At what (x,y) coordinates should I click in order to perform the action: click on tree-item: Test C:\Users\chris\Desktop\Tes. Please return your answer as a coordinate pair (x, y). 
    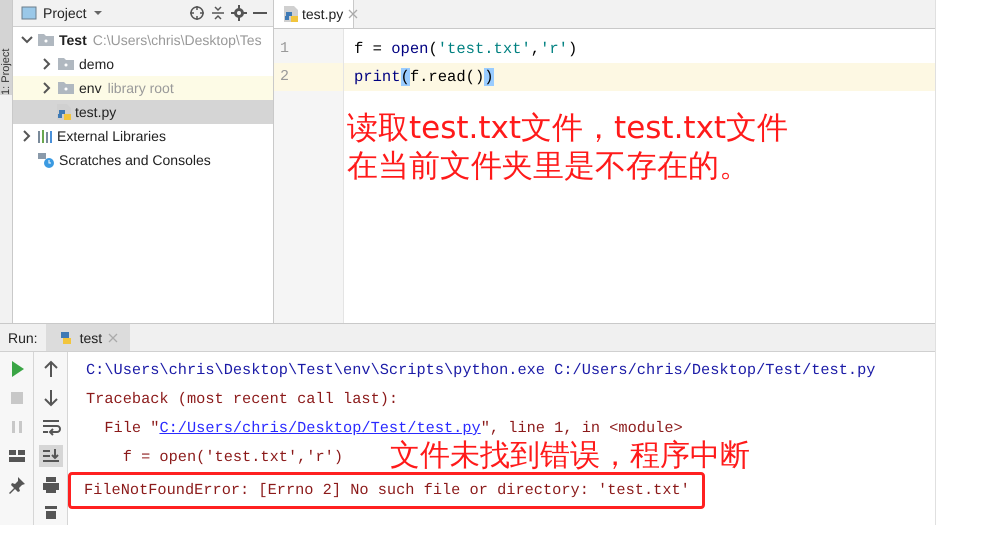
    Looking at the image, I should click on (143, 40).